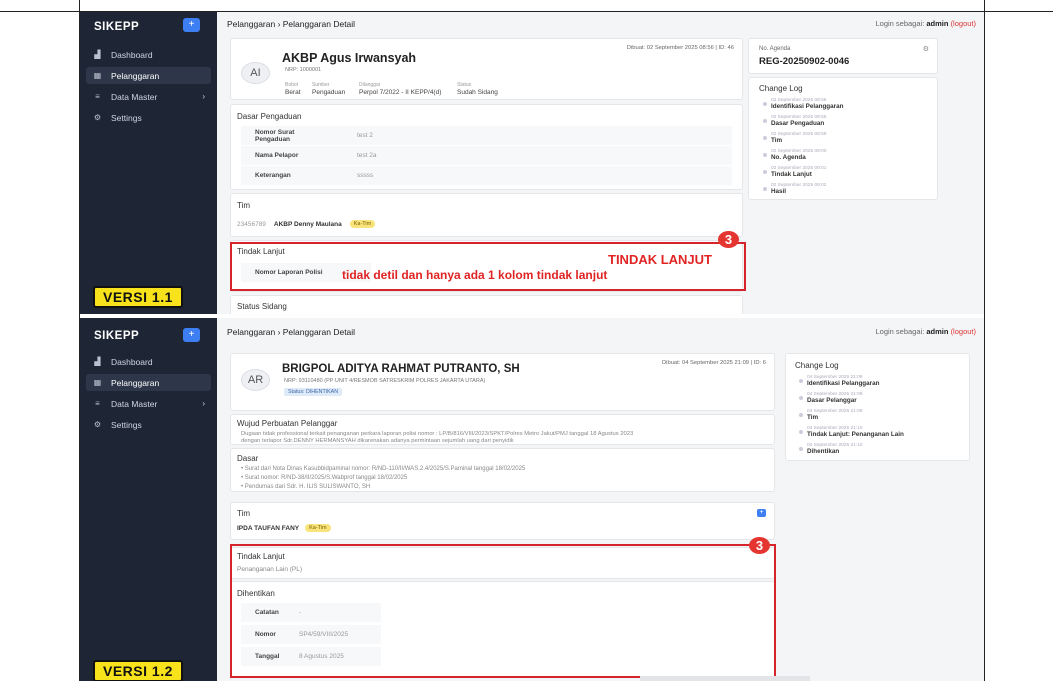 This screenshot has width=1053, height=681. What do you see at coordinates (477, 92) in the screenshot?
I see `meta-value: Sudah Sidang` at bounding box center [477, 92].